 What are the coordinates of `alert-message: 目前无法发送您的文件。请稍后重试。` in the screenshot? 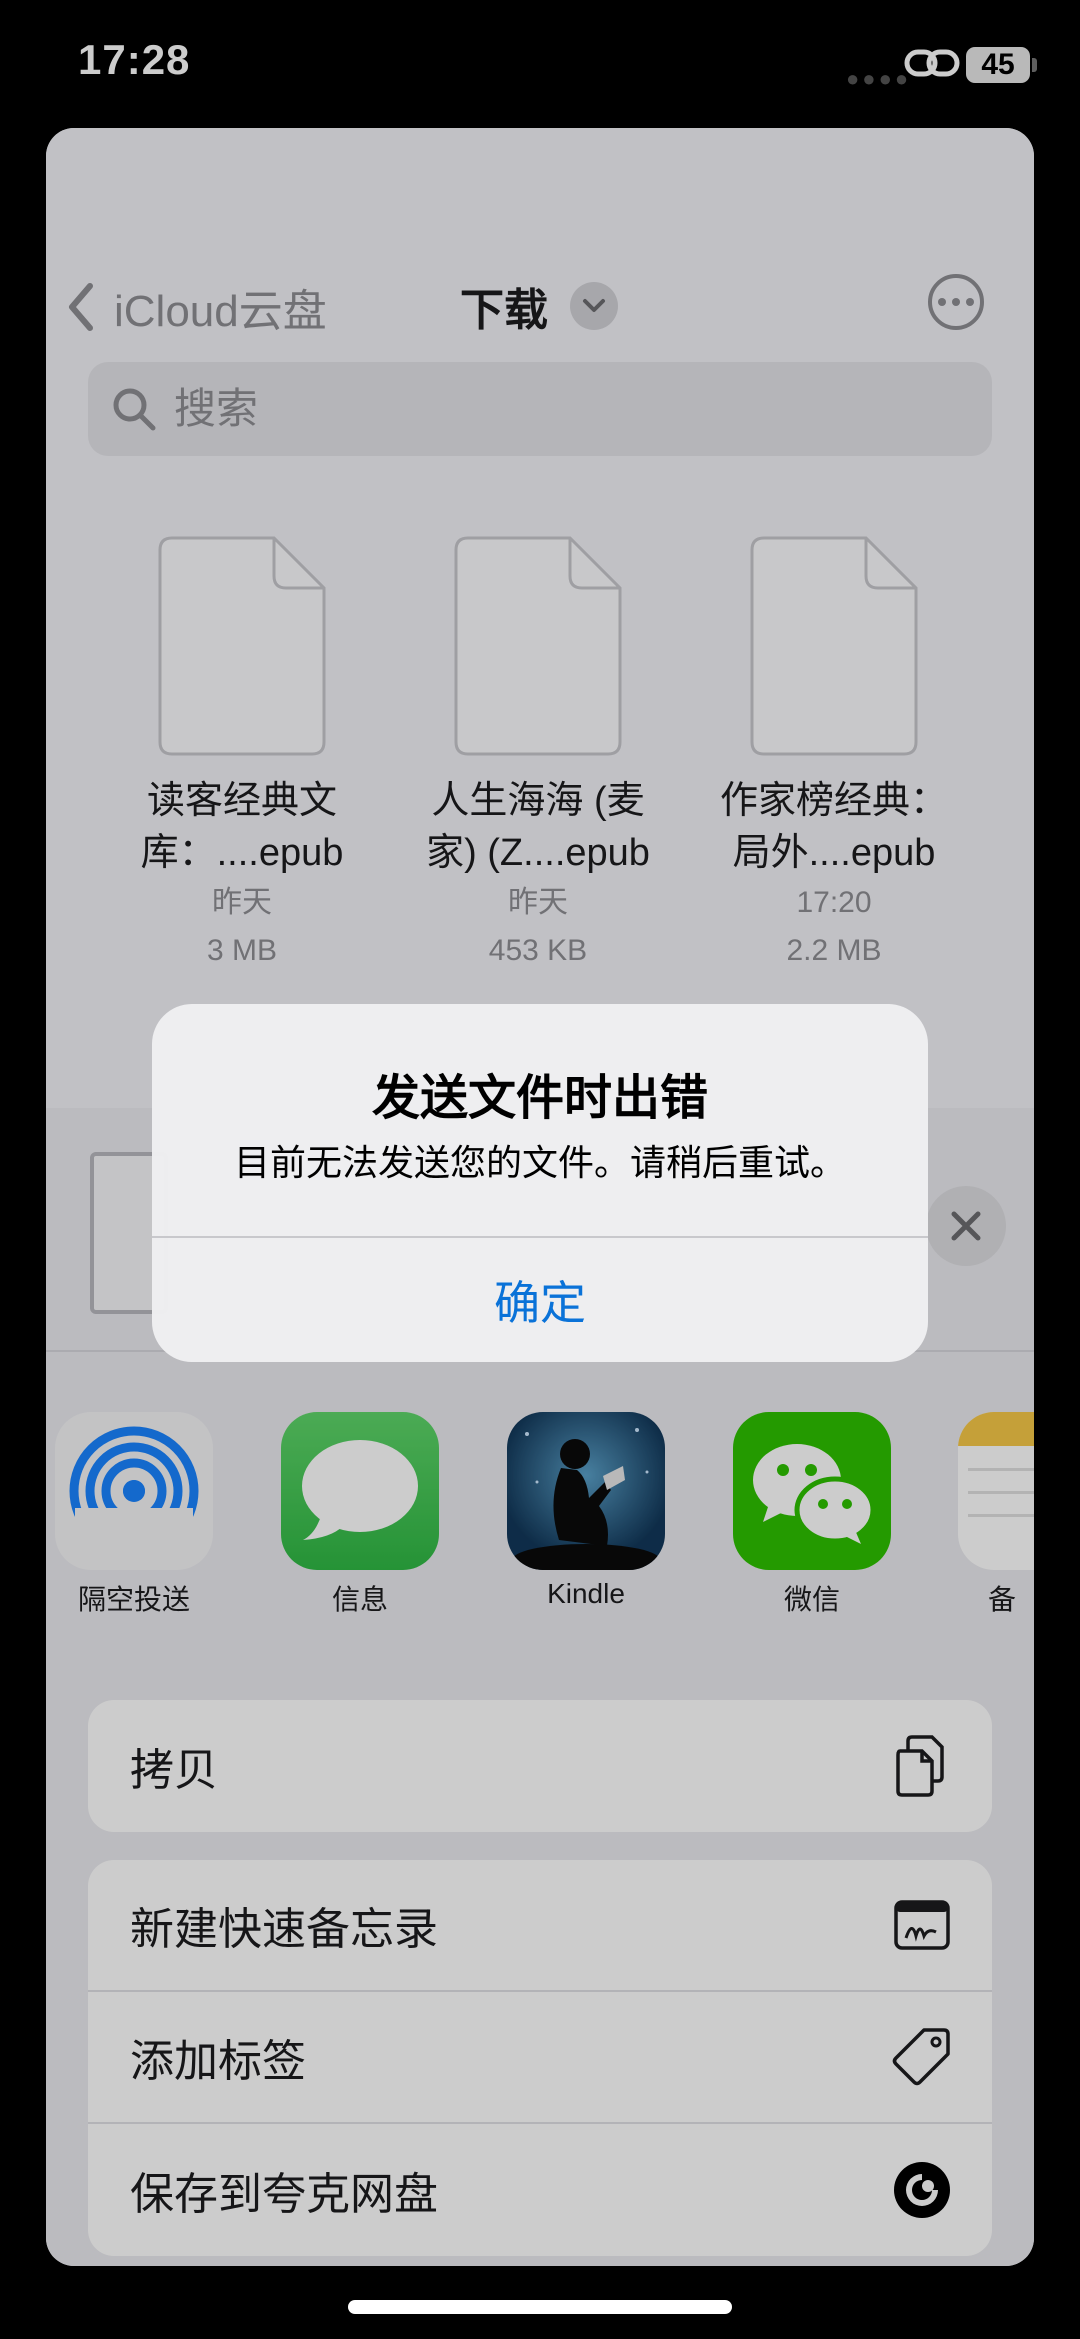 It's located at (539, 1162).